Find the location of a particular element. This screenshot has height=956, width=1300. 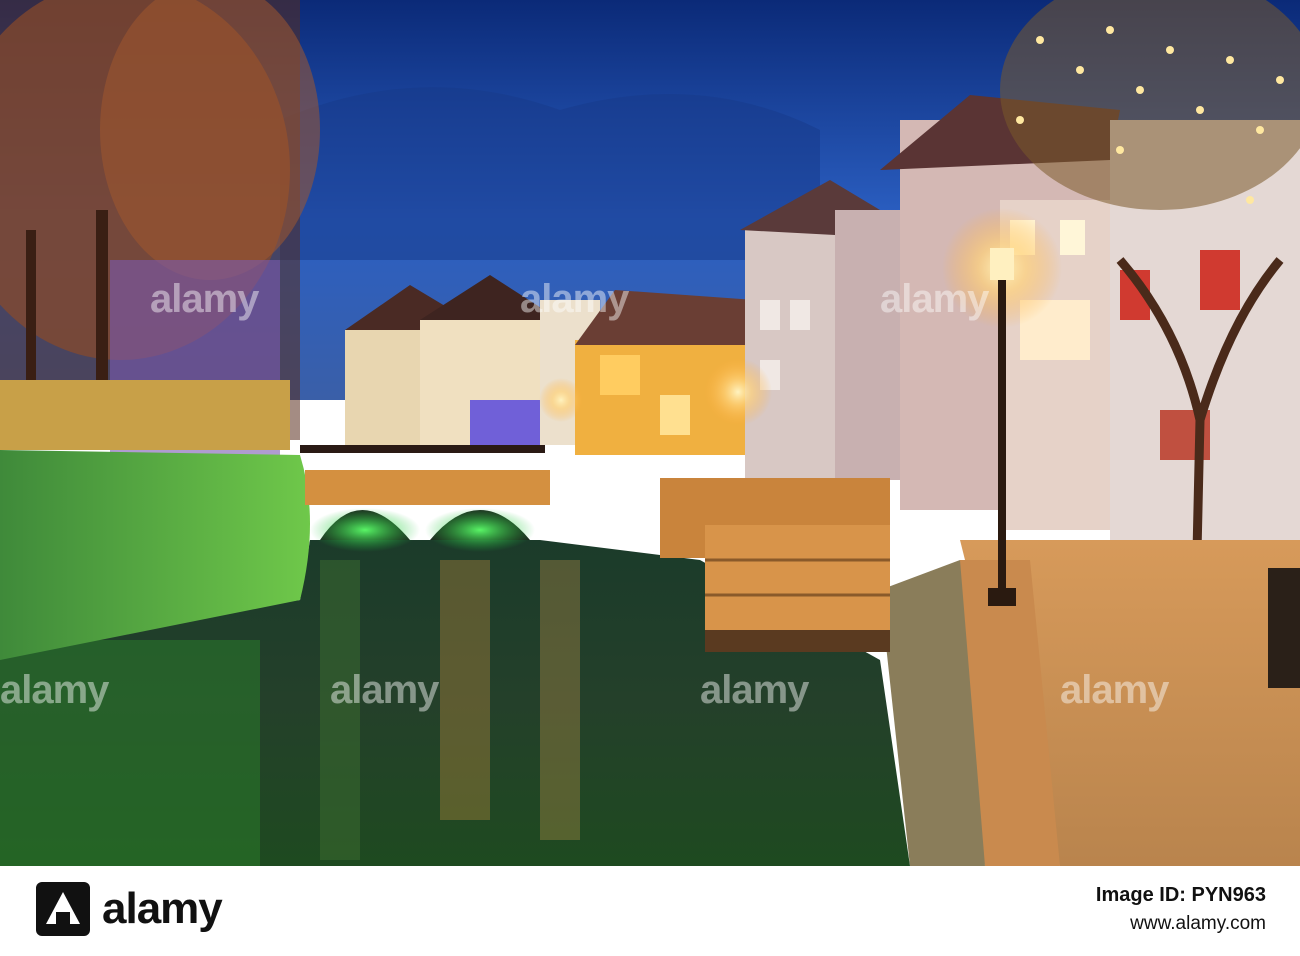

footer-bar: alamy Image ID: PYN963 www.alamy.com is located at coordinates (650, 911).